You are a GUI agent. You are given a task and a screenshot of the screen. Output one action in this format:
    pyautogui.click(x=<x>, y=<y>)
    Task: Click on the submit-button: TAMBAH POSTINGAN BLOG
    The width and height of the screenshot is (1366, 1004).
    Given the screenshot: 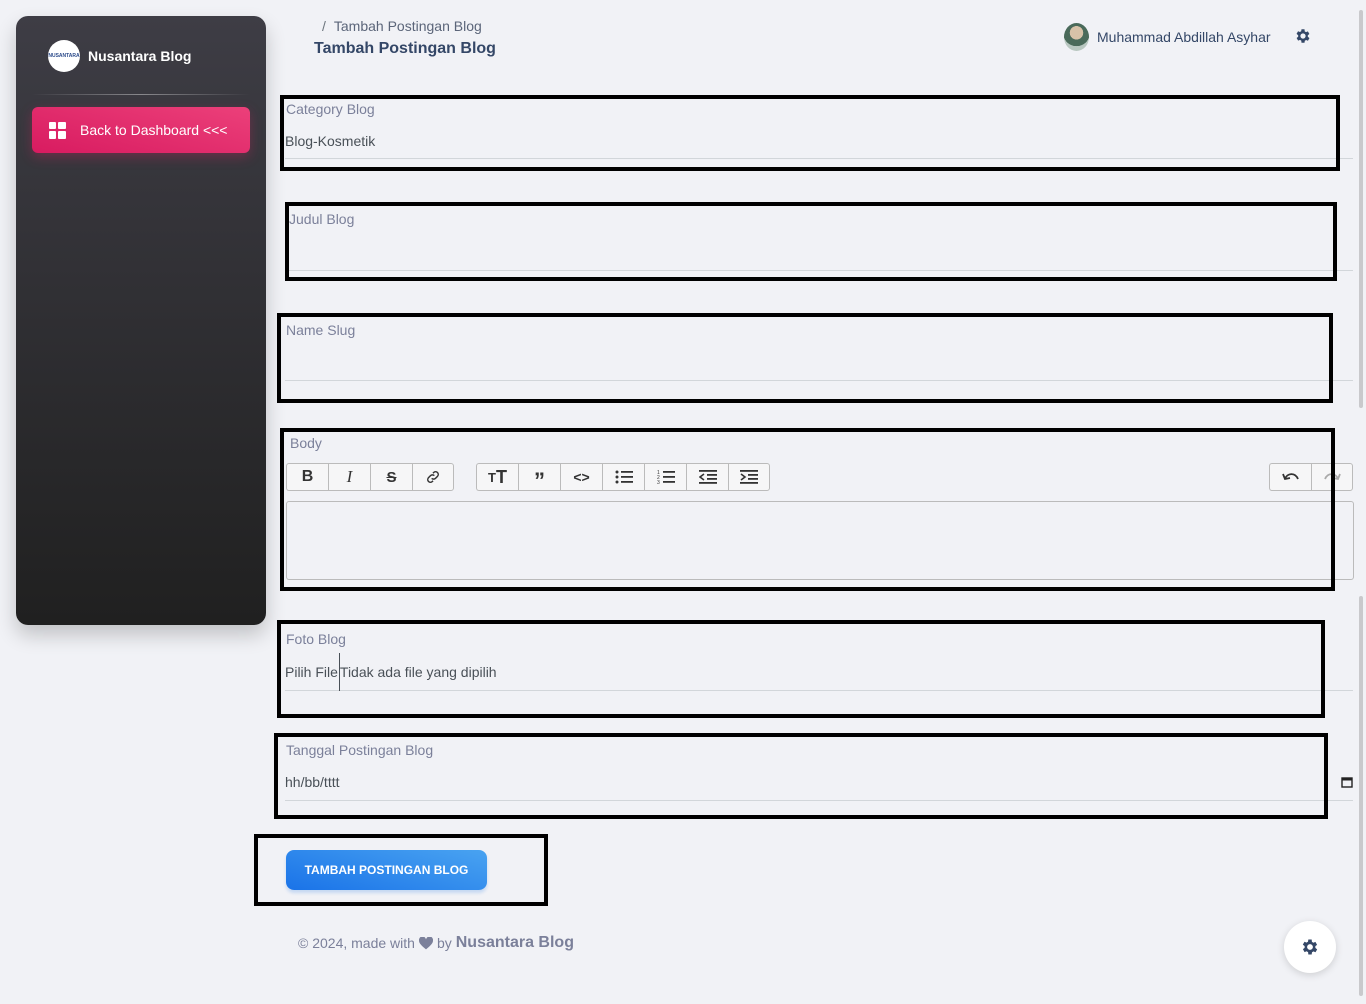 What is the action you would take?
    pyautogui.click(x=386, y=870)
    